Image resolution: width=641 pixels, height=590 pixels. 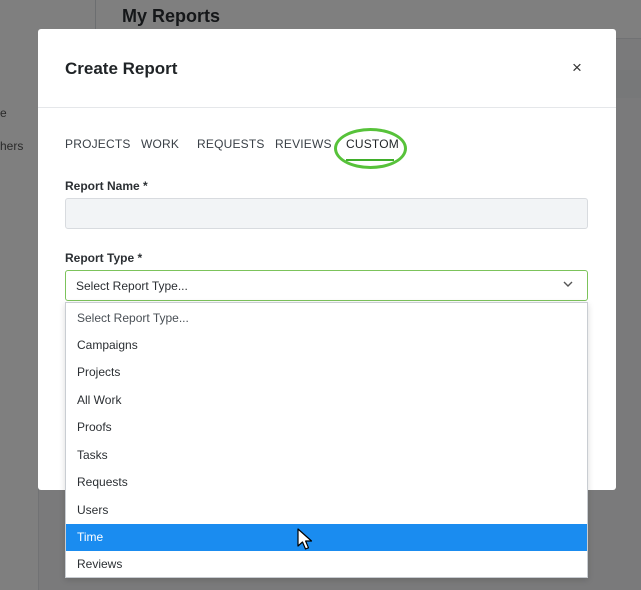 I want to click on tab-projects: PROJECTS, so click(x=98, y=144).